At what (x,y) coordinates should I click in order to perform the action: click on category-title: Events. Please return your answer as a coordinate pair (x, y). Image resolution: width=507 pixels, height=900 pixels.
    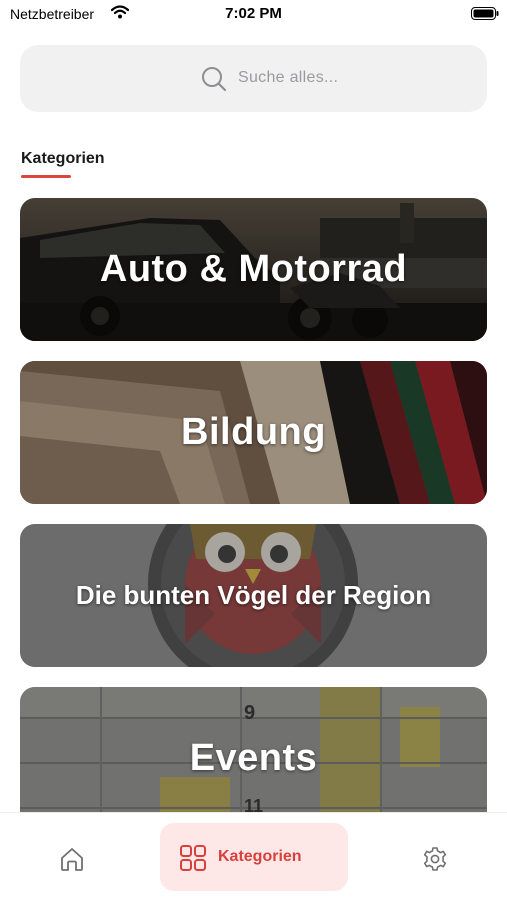
    Looking at the image, I should click on (253, 758).